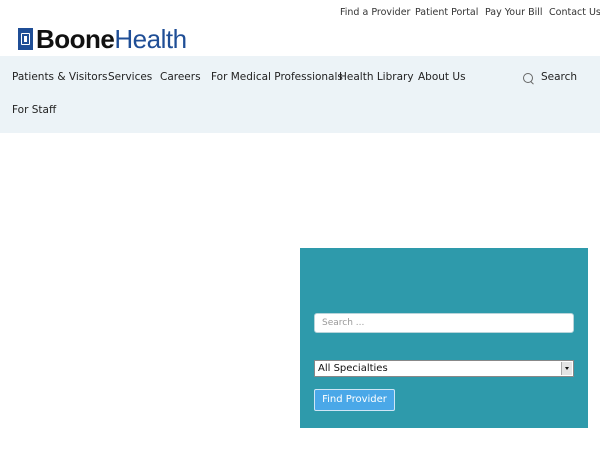 Image resolution: width=600 pixels, height=450 pixels. What do you see at coordinates (444, 323) in the screenshot?
I see `provider-search-input` at bounding box center [444, 323].